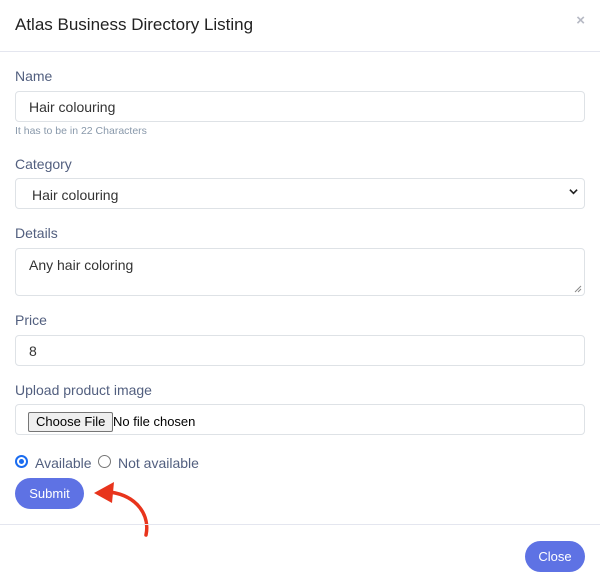 This screenshot has width=600, height=585. What do you see at coordinates (81, 265) in the screenshot?
I see `details-textarea-value: Any hair coloring` at bounding box center [81, 265].